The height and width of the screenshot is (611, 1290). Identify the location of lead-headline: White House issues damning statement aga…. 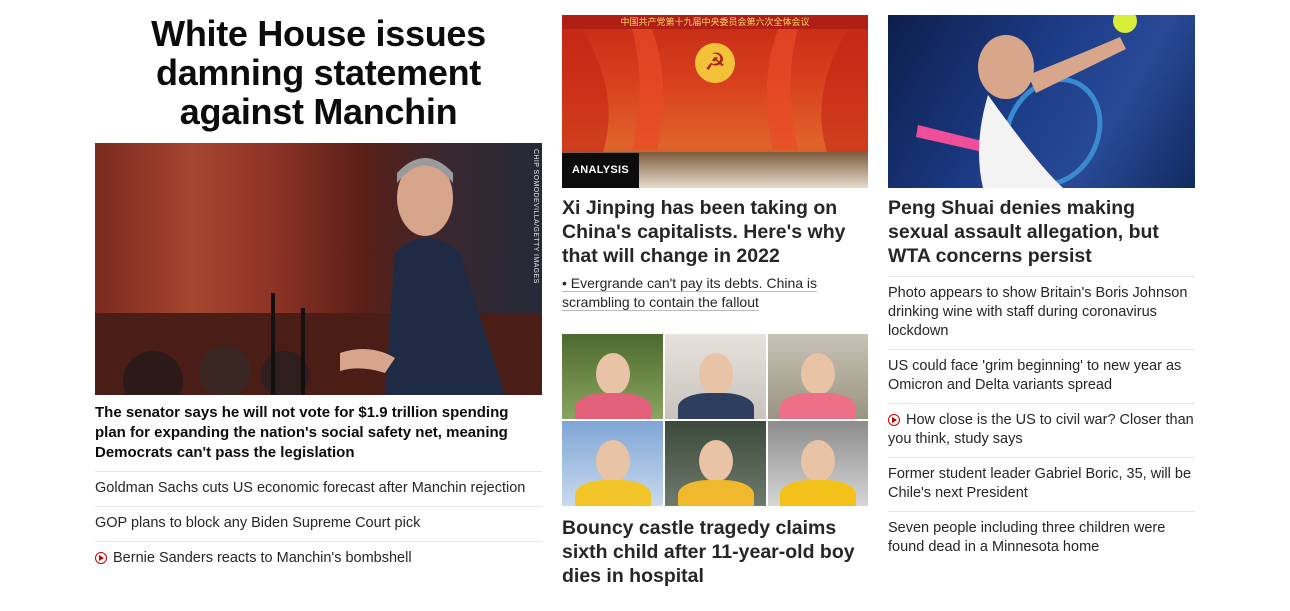
(318, 72).